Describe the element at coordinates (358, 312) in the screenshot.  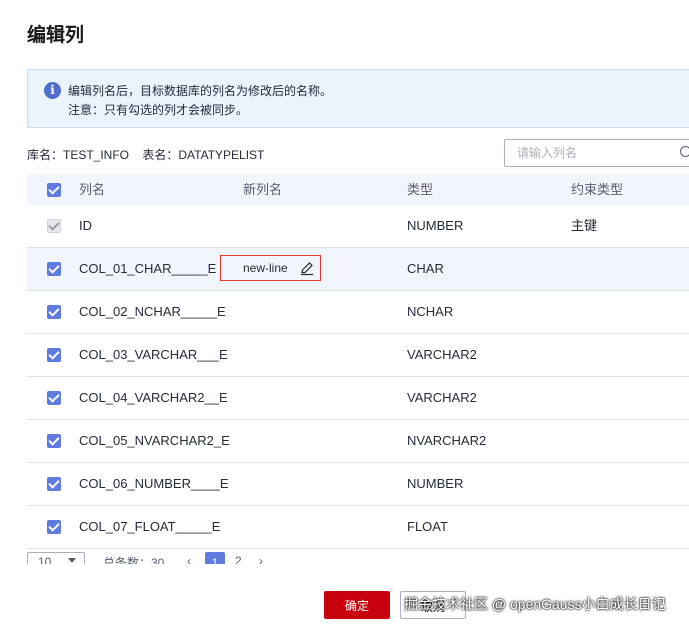
I see `table-row: COL_02_NCHAR_____E NCHAR` at that location.